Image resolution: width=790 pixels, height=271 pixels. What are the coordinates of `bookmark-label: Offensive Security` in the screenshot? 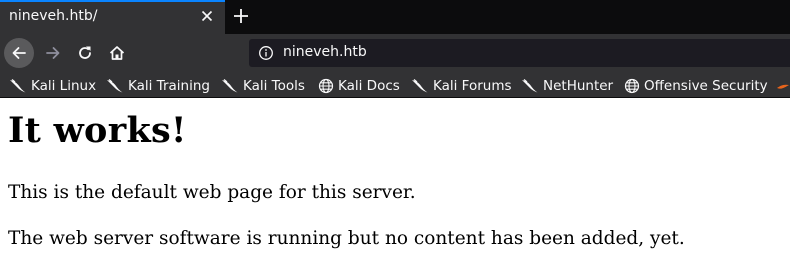 It's located at (706, 85).